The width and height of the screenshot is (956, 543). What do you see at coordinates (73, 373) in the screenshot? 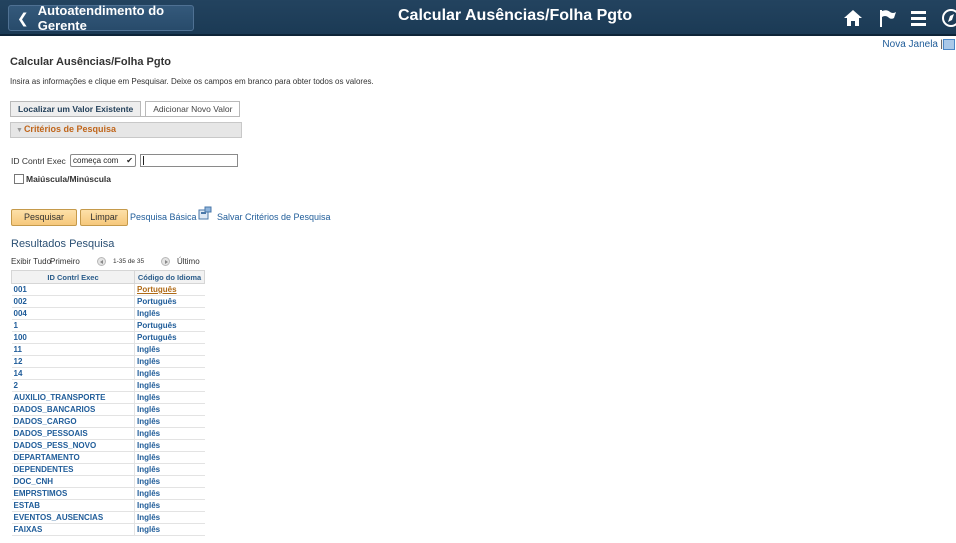
I see `id-cell: 14` at bounding box center [73, 373].